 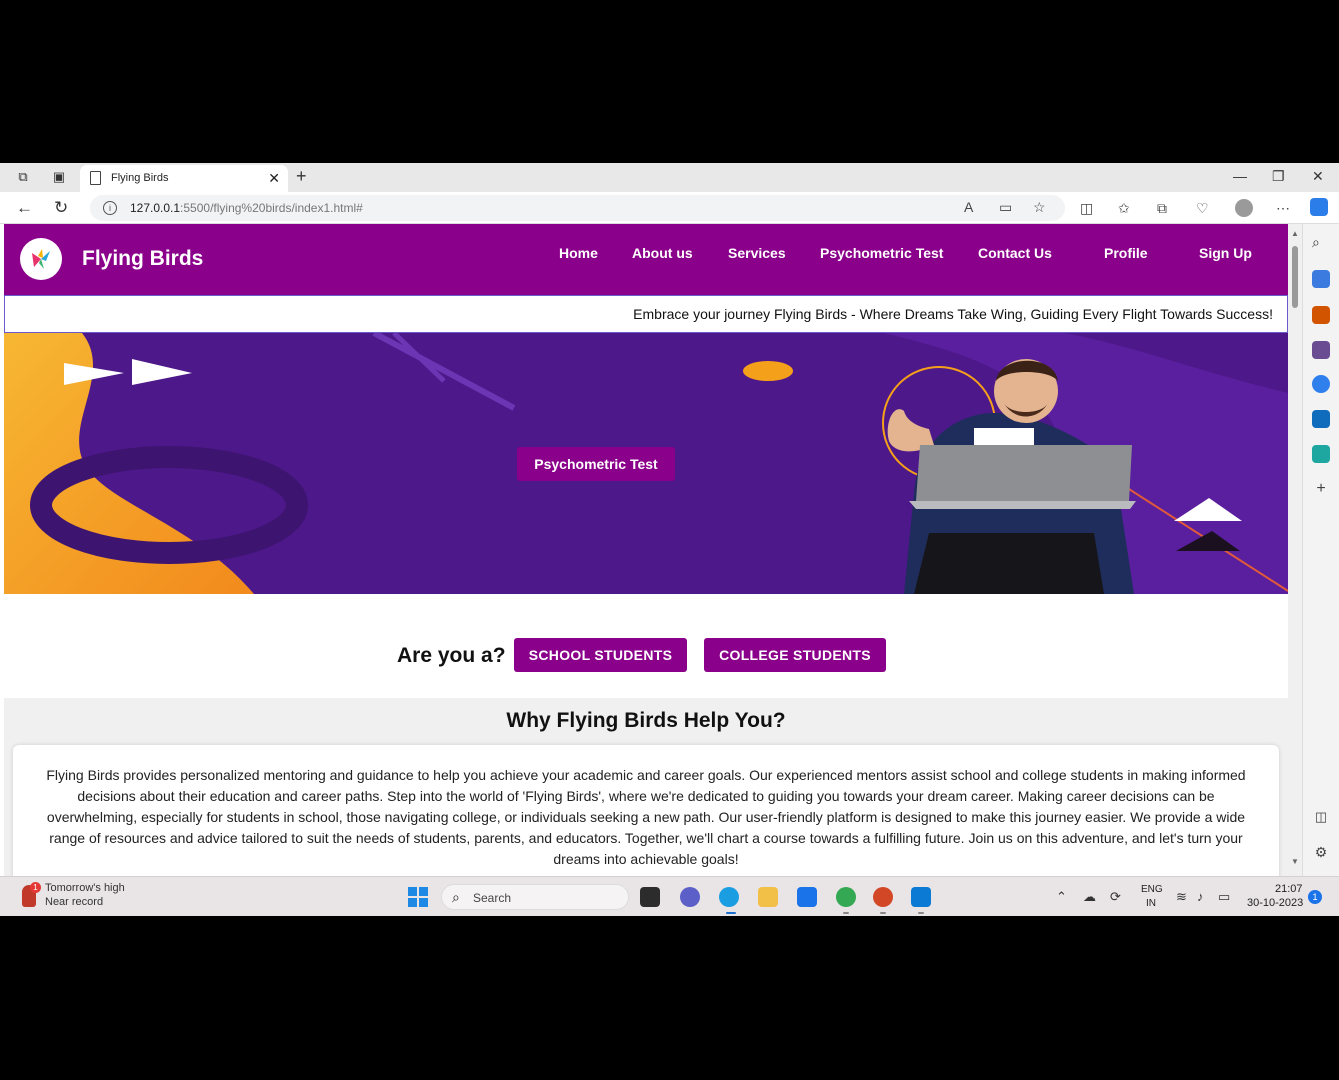 I want to click on collections-icon: ⧉, so click(x=1162, y=208).